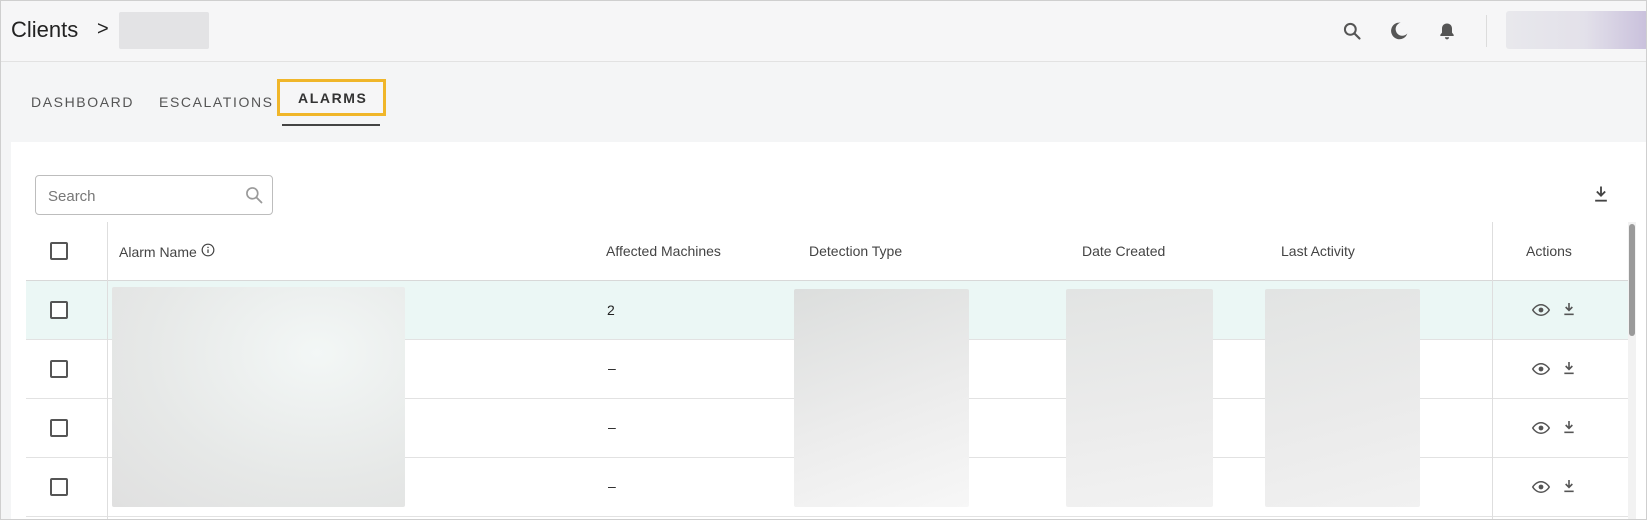  What do you see at coordinates (663, 251) in the screenshot?
I see `column-header-affected-machines: Affected Machines` at bounding box center [663, 251].